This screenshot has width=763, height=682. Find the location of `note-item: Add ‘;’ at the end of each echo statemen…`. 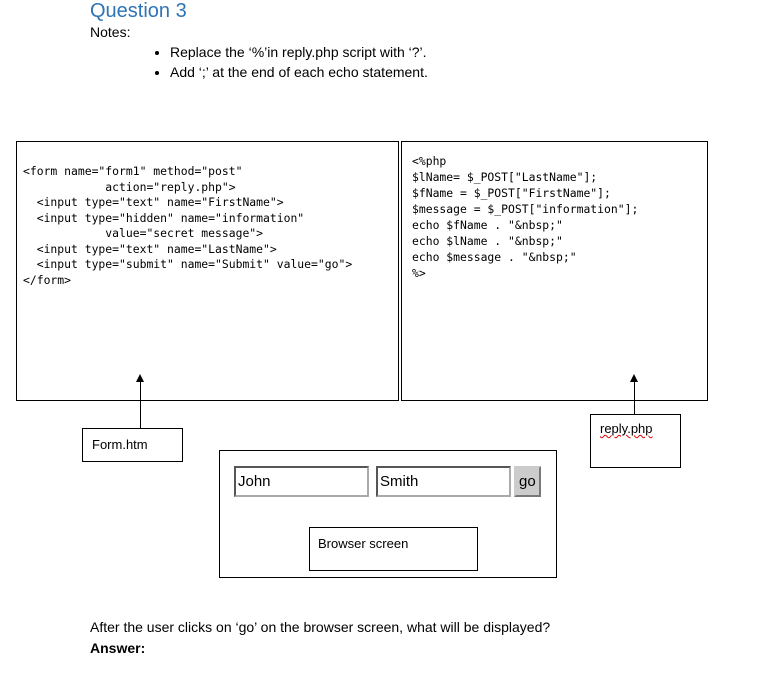

note-item: Add ‘;’ at the end of each echo statemen… is located at coordinates (299, 72).